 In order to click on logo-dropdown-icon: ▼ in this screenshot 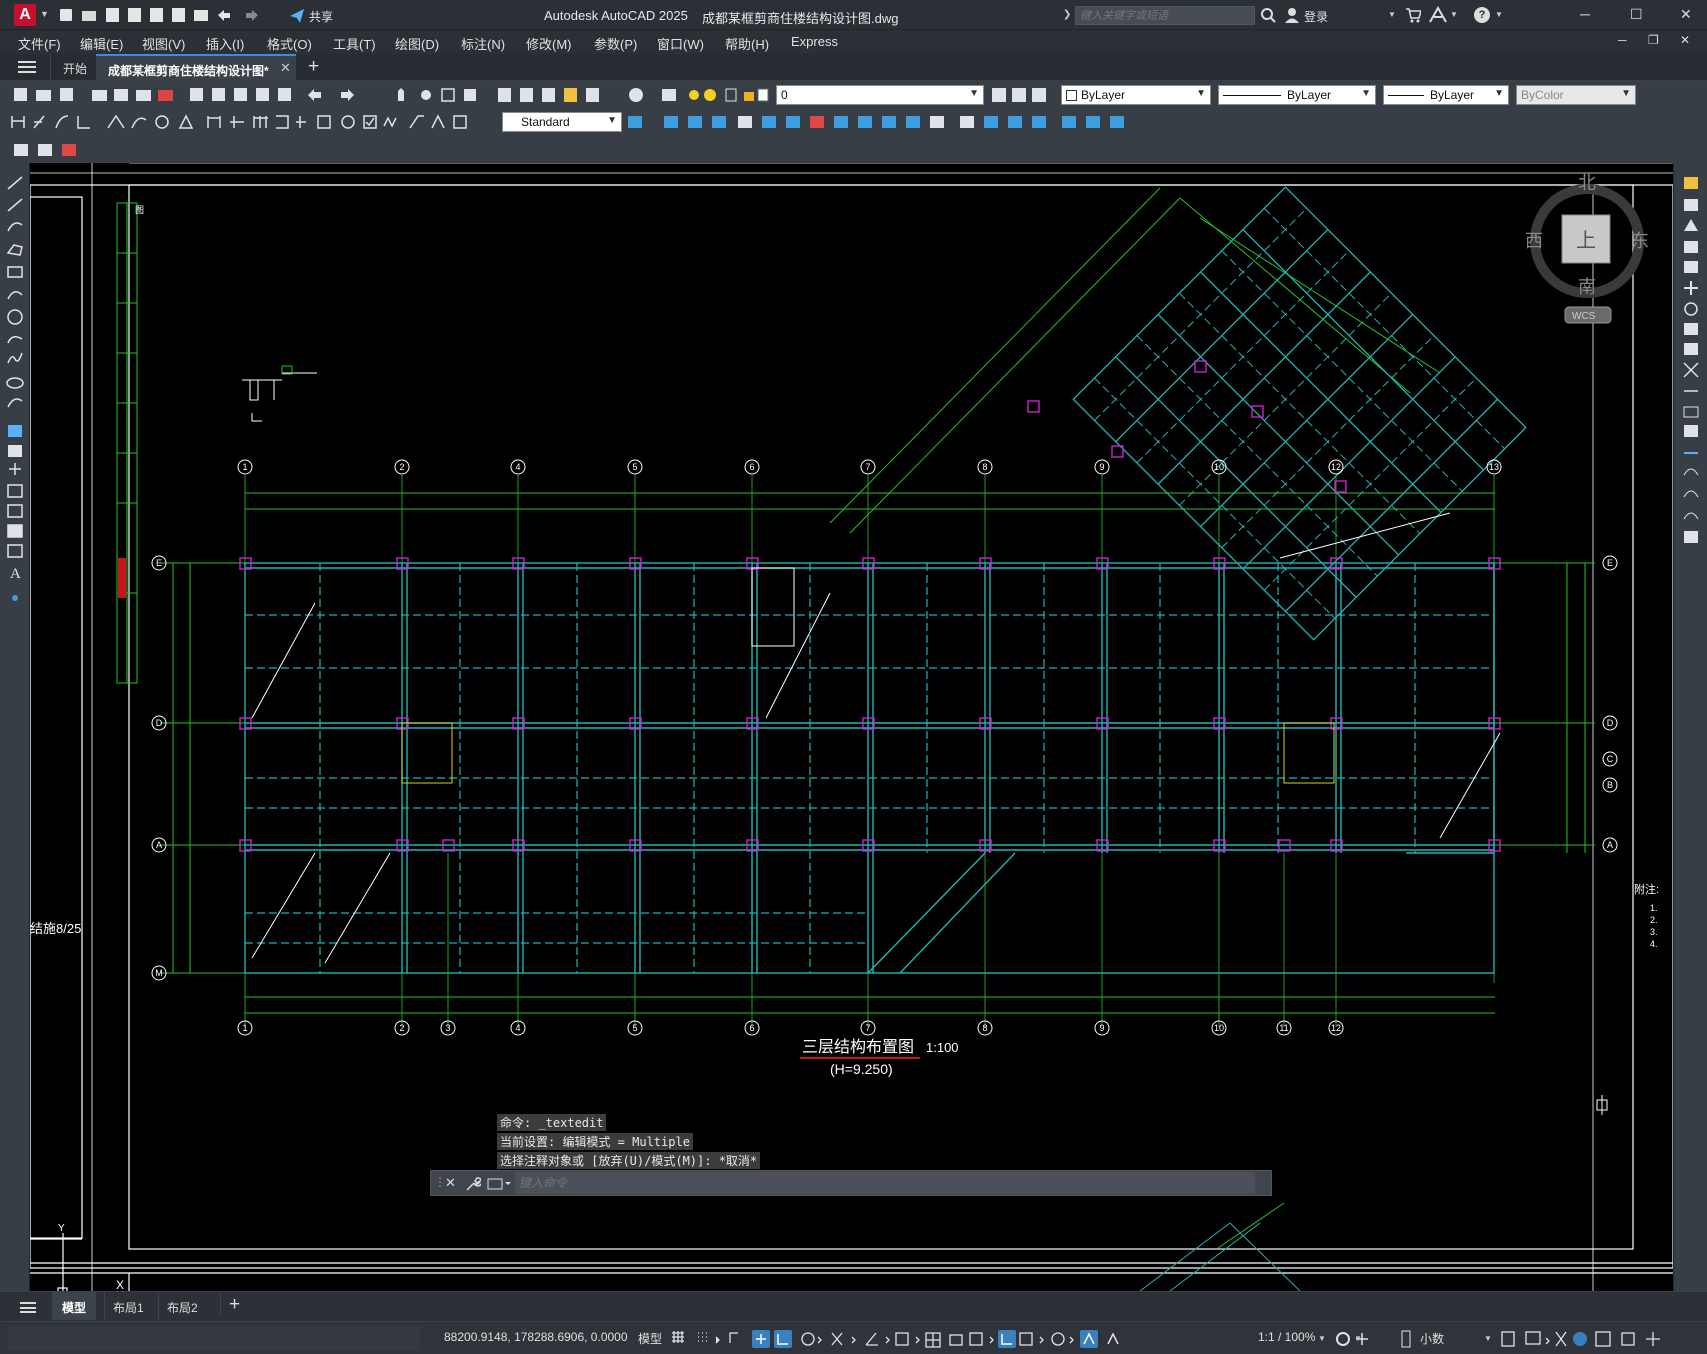, I will do `click(44, 14)`.